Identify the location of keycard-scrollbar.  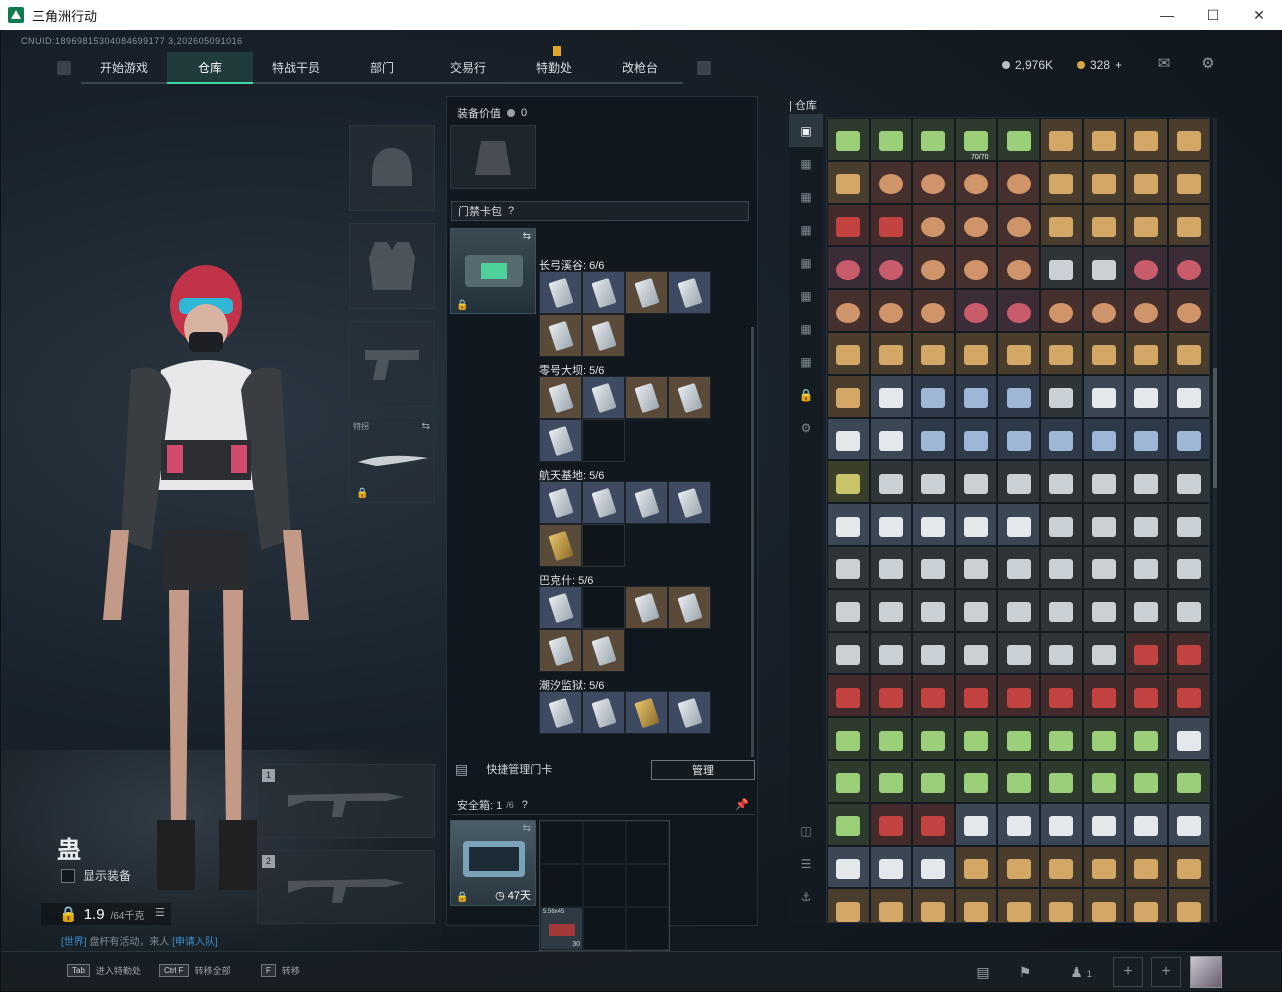
(752, 542).